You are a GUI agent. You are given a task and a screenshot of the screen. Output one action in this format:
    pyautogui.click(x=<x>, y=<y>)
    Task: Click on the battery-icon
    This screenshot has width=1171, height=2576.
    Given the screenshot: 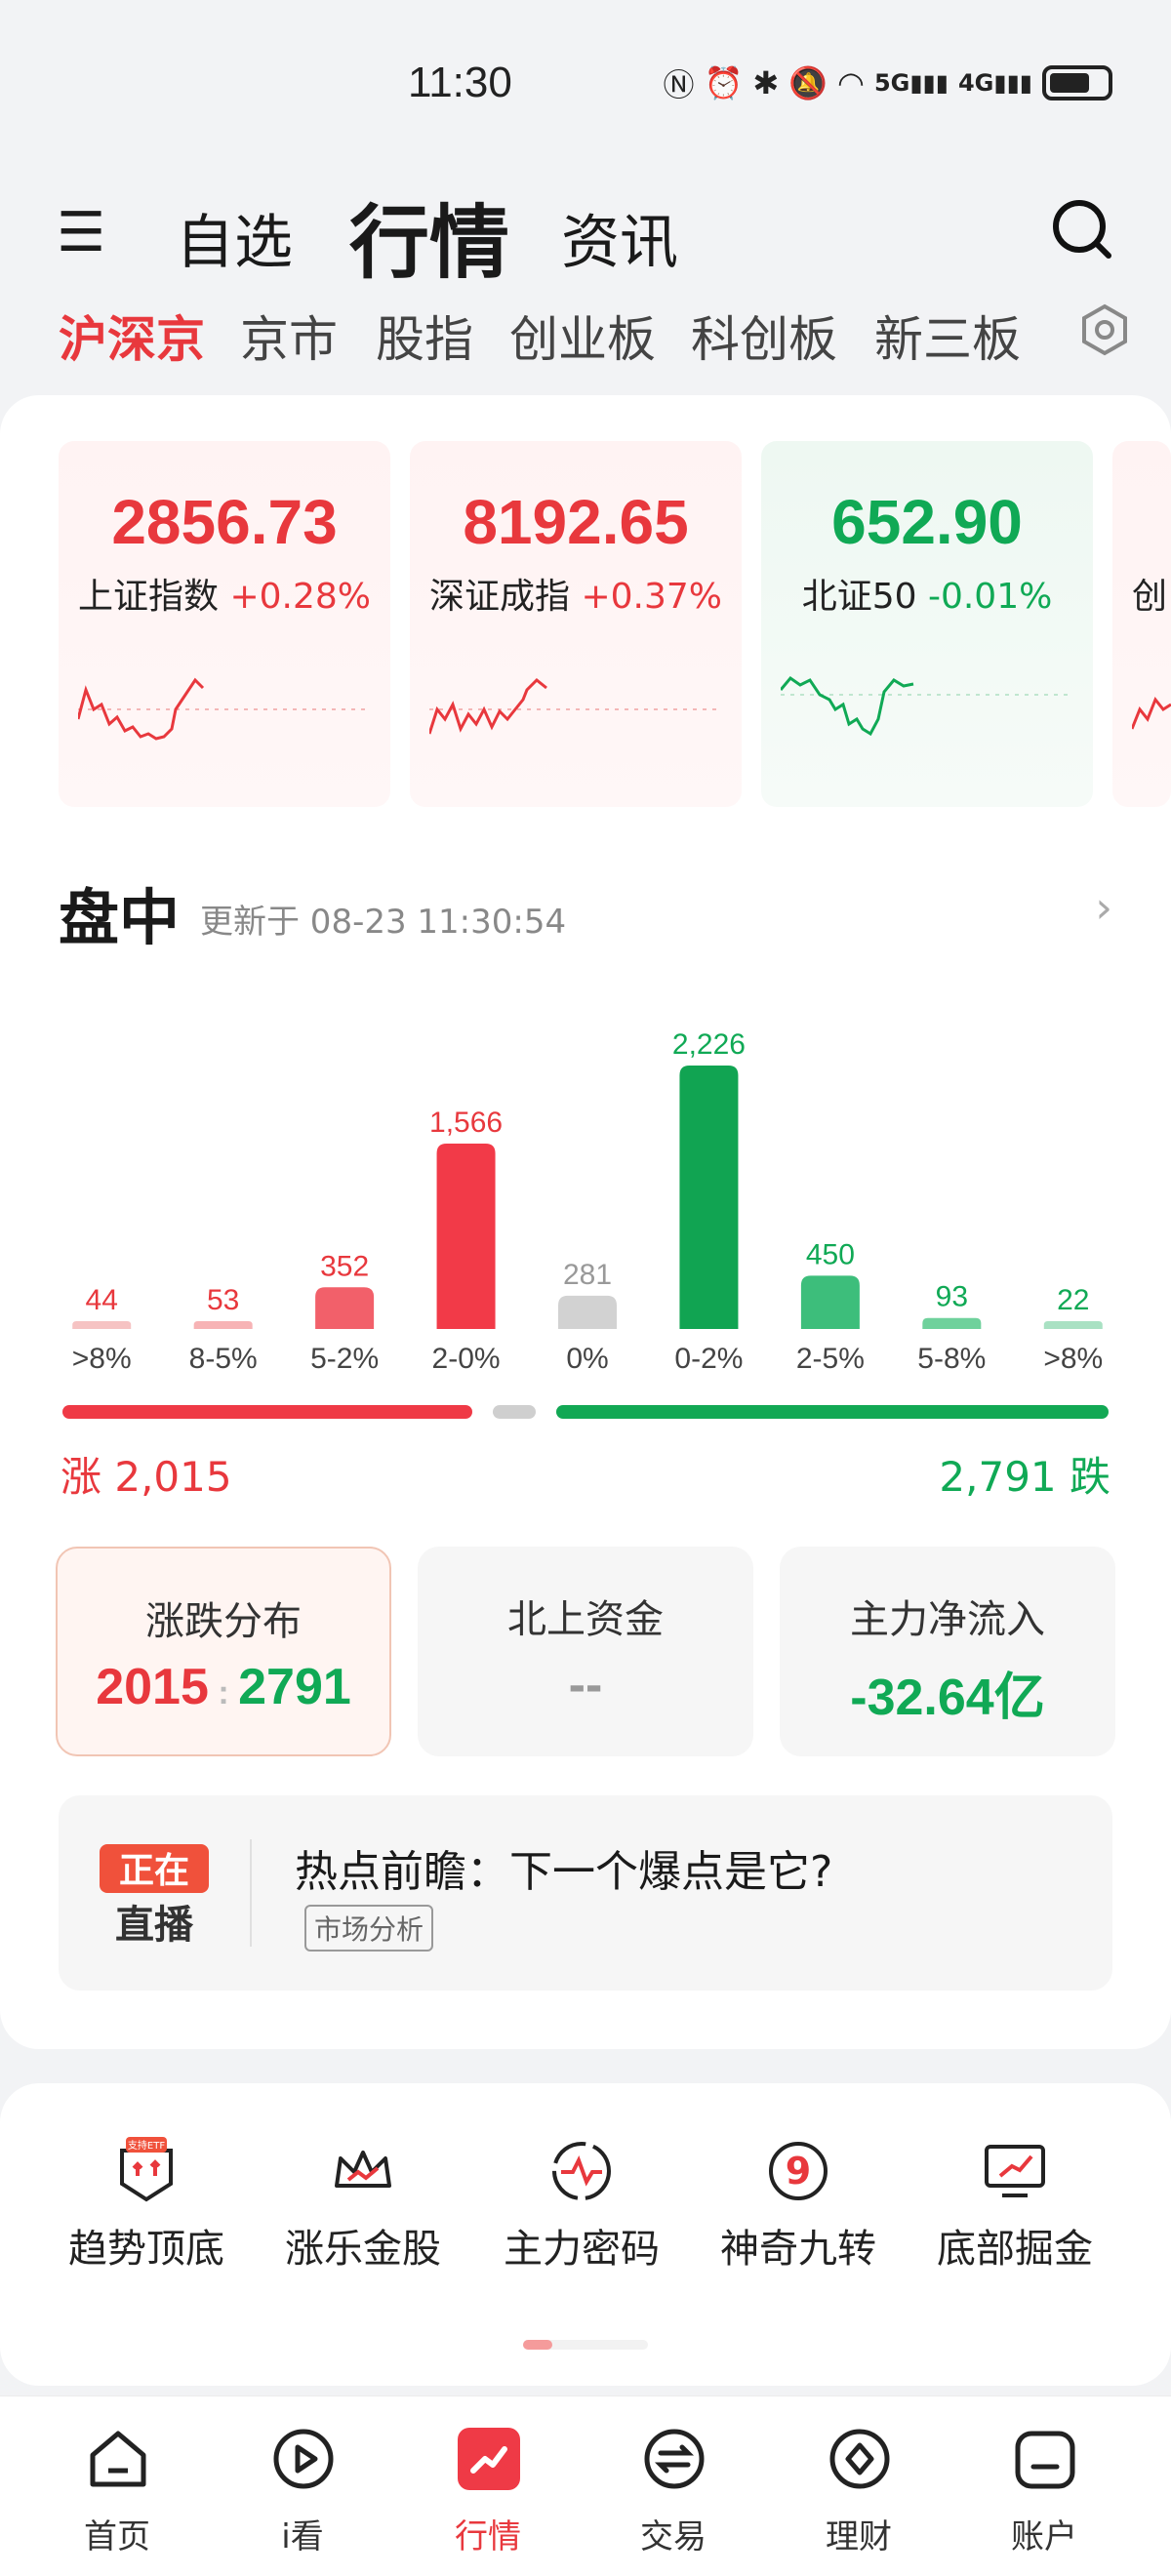 What is the action you would take?
    pyautogui.click(x=1077, y=83)
    